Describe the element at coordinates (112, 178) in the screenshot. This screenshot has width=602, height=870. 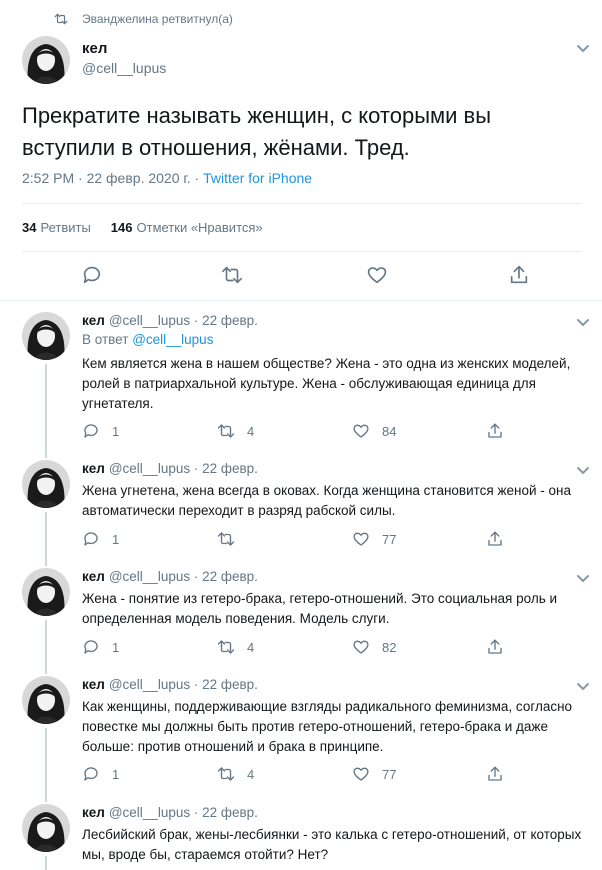
I see `tweet-timestamp: 2:52 PM · 22 февр. 2020 г. ·` at that location.